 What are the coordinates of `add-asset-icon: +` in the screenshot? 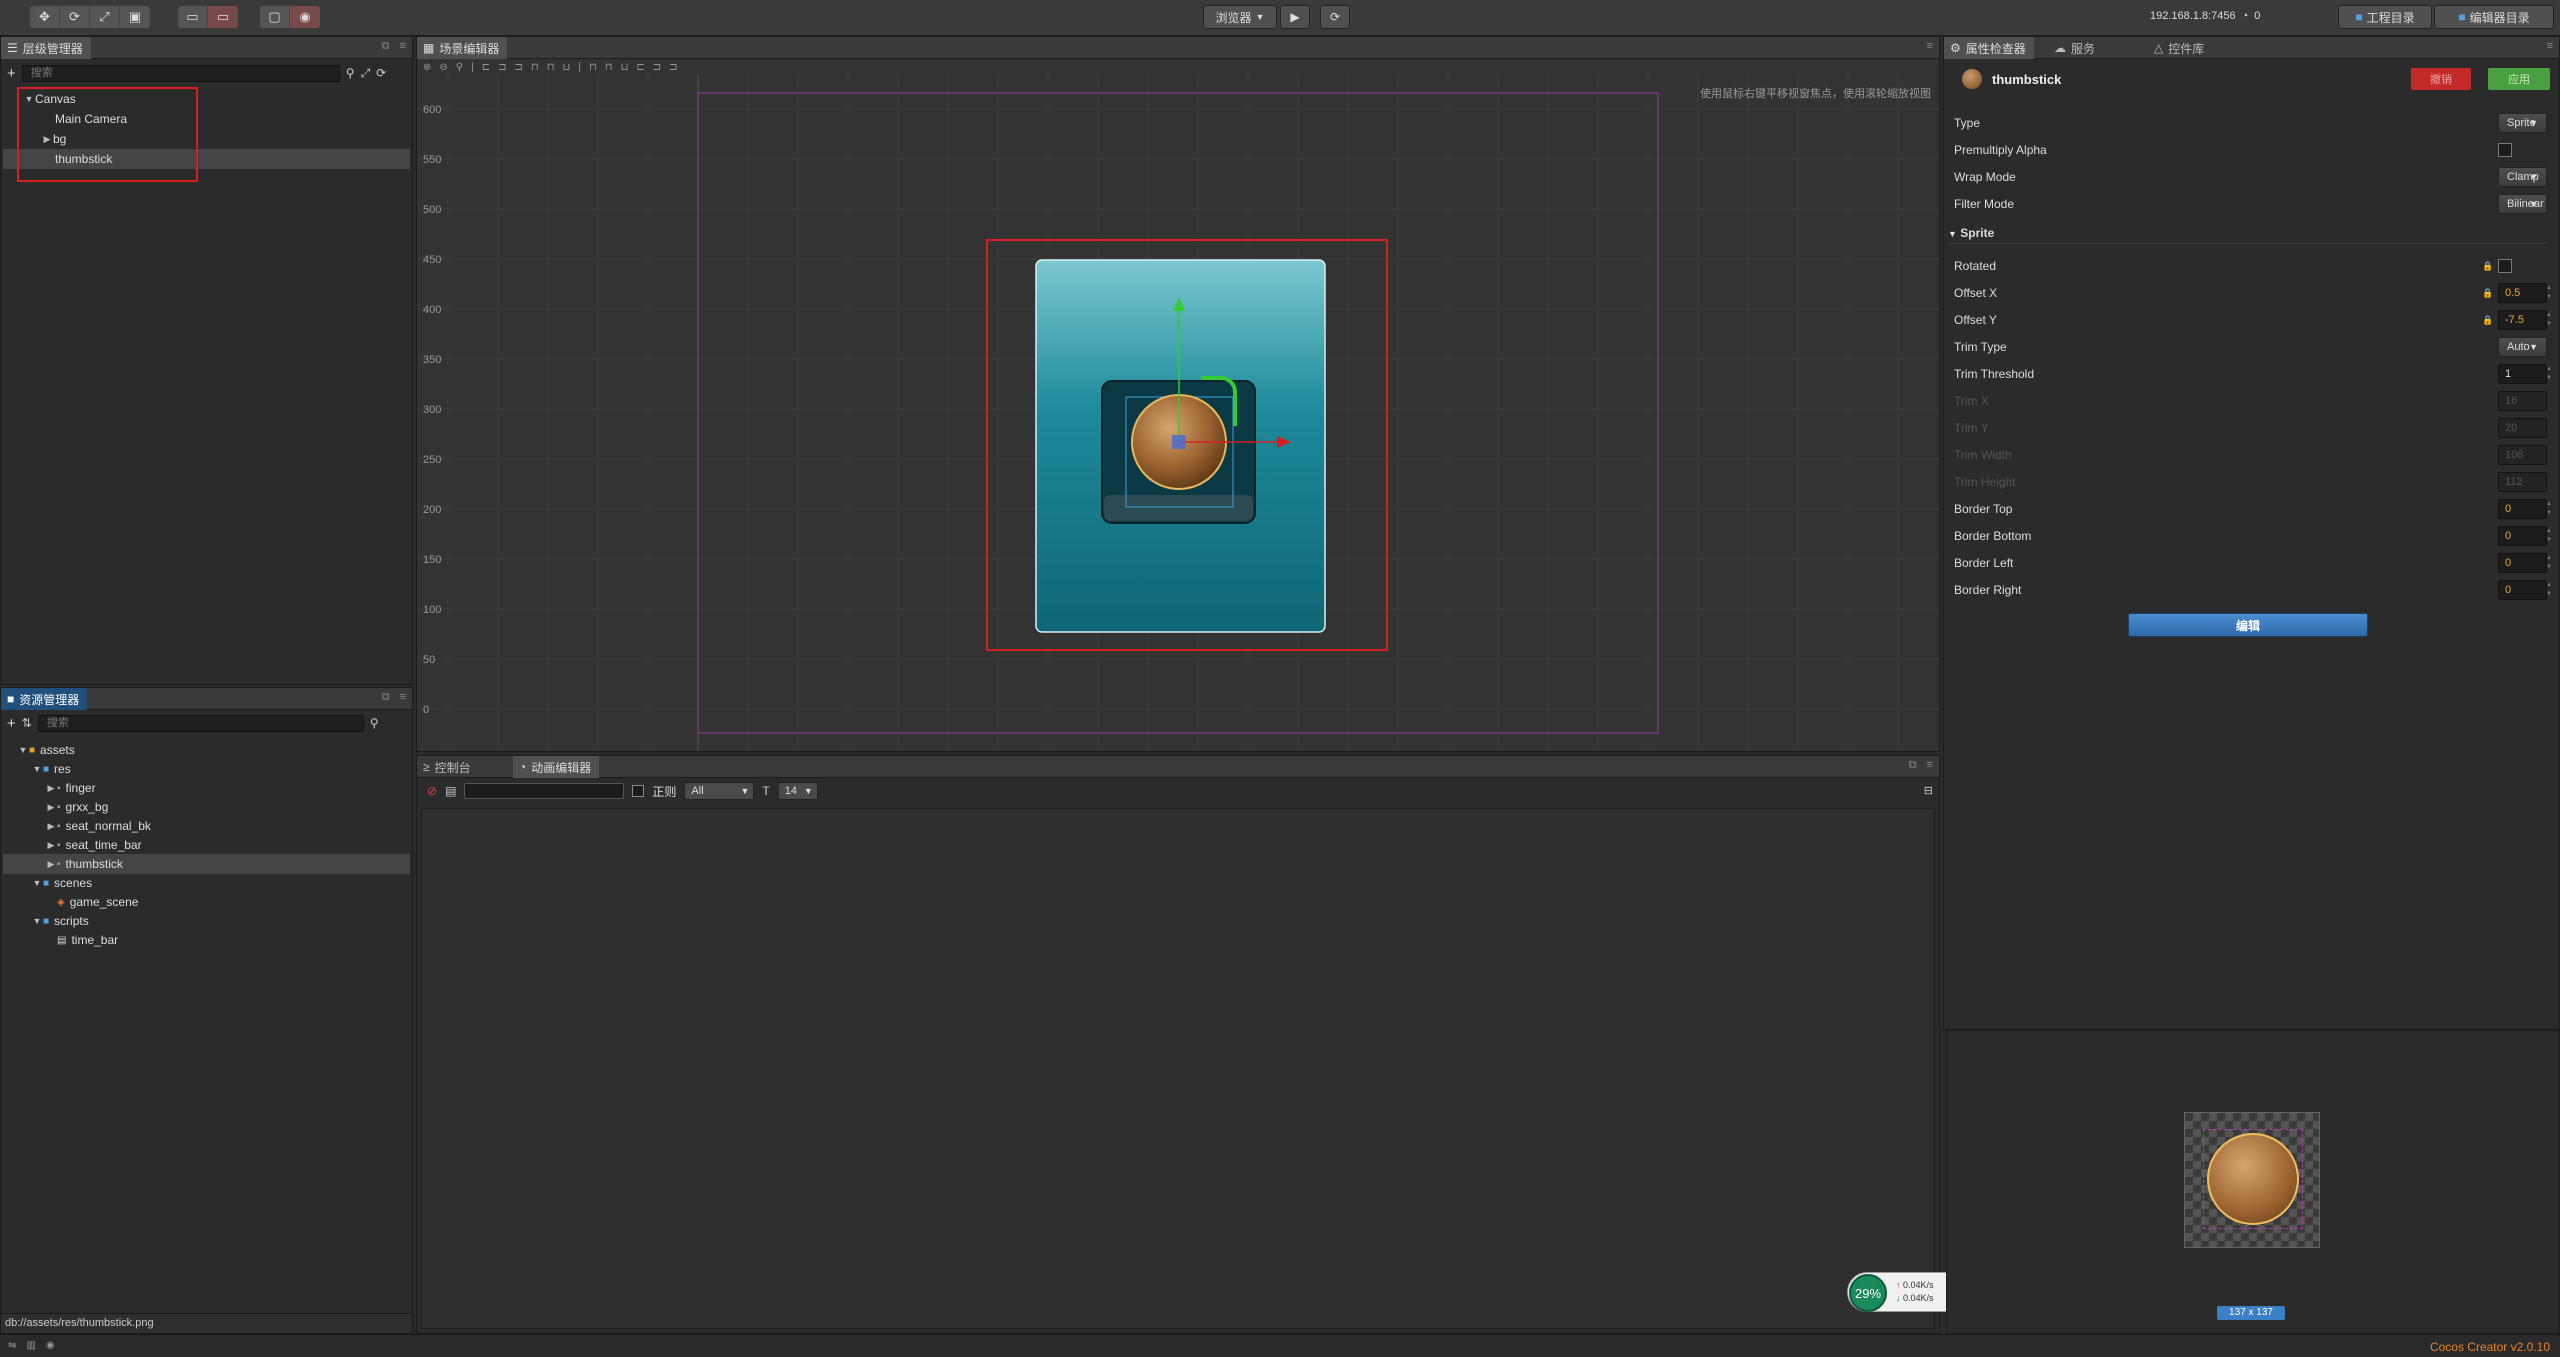 It's located at (11, 723).